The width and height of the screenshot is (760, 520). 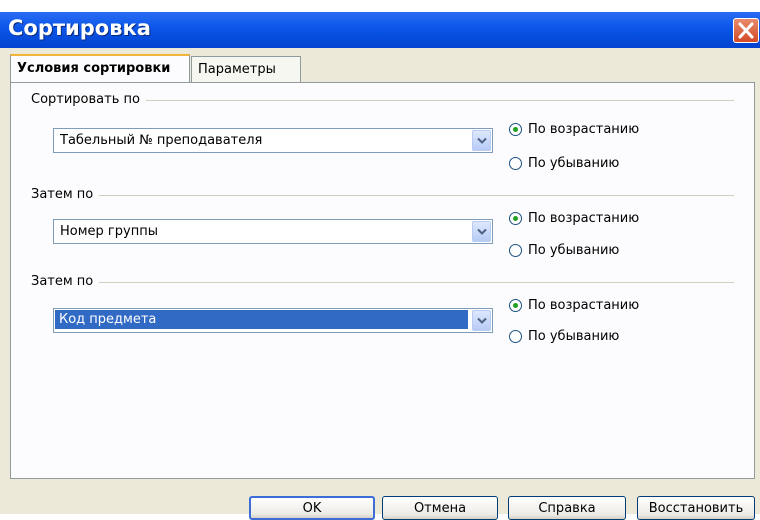 What do you see at coordinates (574, 163) in the screenshot?
I see `sort-1-descending-label: По убыванию` at bounding box center [574, 163].